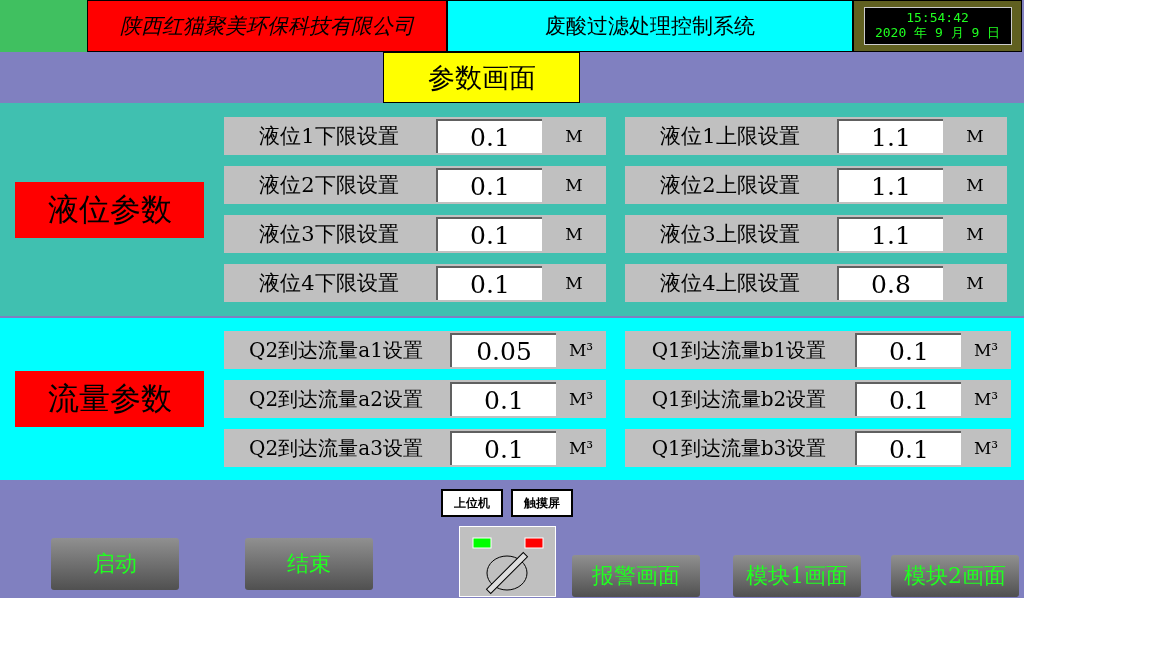  Describe the element at coordinates (797, 576) in the screenshot. I see `module1-screen-button: 模块1画面` at that location.